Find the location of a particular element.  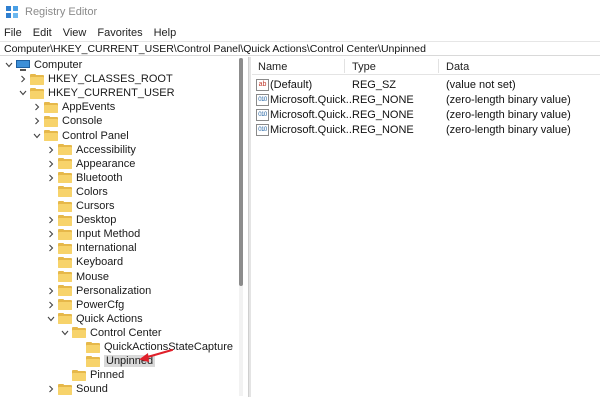

tree-item: HKEY_CURRENT_USER is located at coordinates (96, 93).